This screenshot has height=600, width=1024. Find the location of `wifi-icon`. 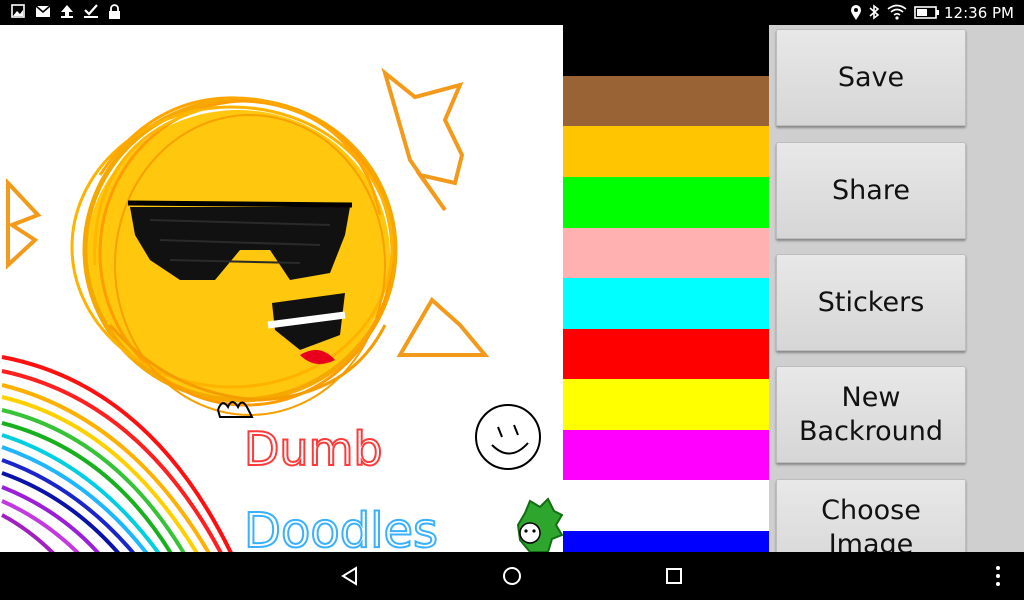

wifi-icon is located at coordinates (897, 12).